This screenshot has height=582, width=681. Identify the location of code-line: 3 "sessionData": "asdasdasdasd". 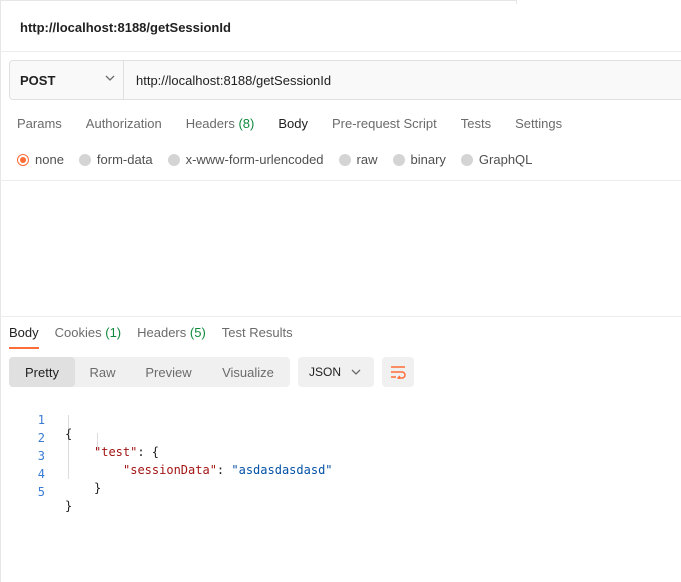
(200, 456).